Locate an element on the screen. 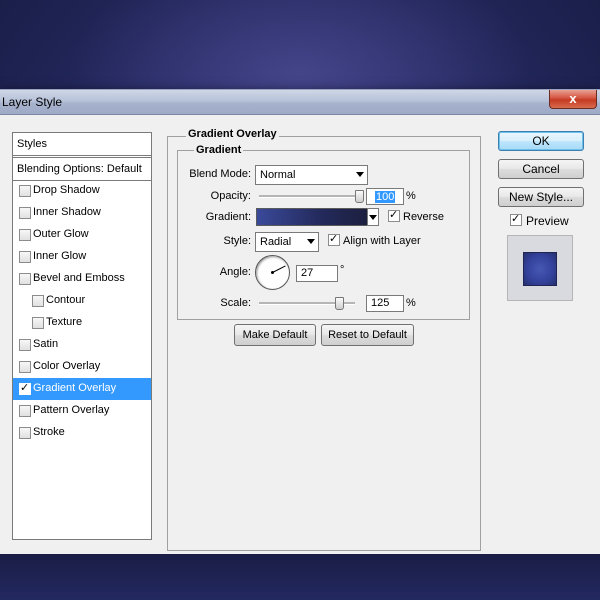  gradient-dropdown is located at coordinates (373, 217).